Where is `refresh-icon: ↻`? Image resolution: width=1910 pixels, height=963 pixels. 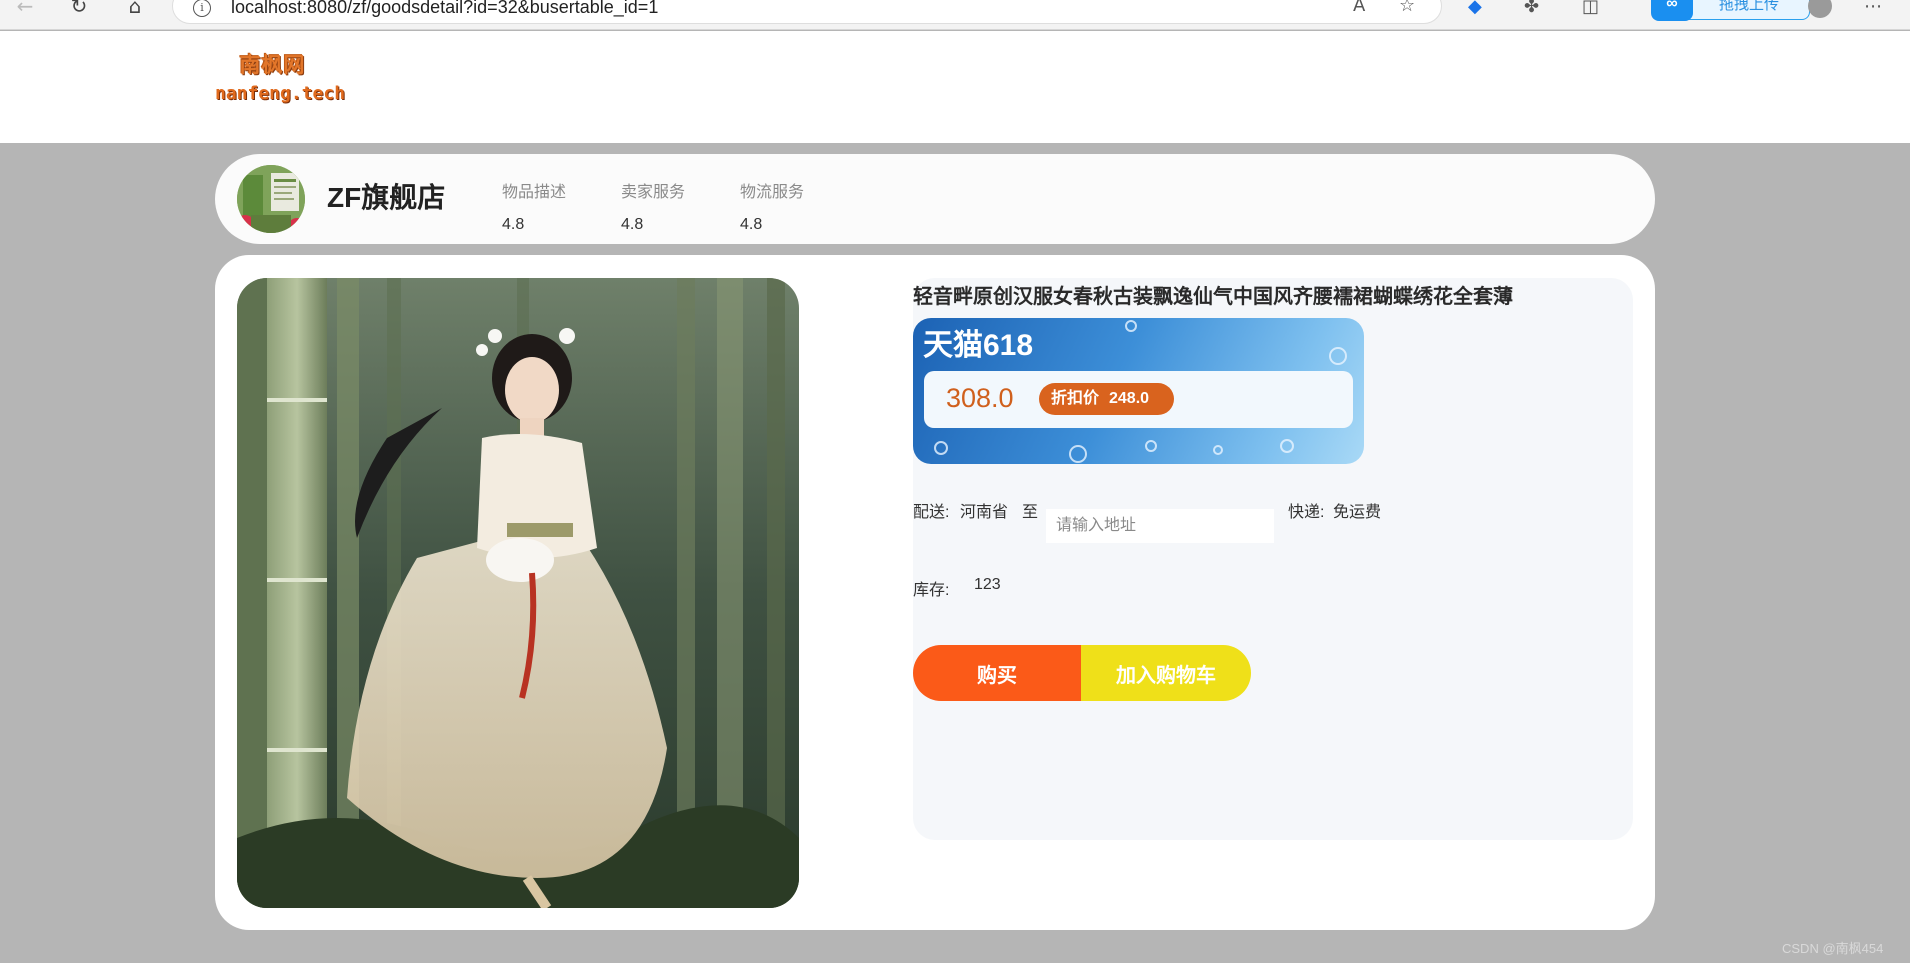
refresh-icon: ↻ is located at coordinates (79, 11).